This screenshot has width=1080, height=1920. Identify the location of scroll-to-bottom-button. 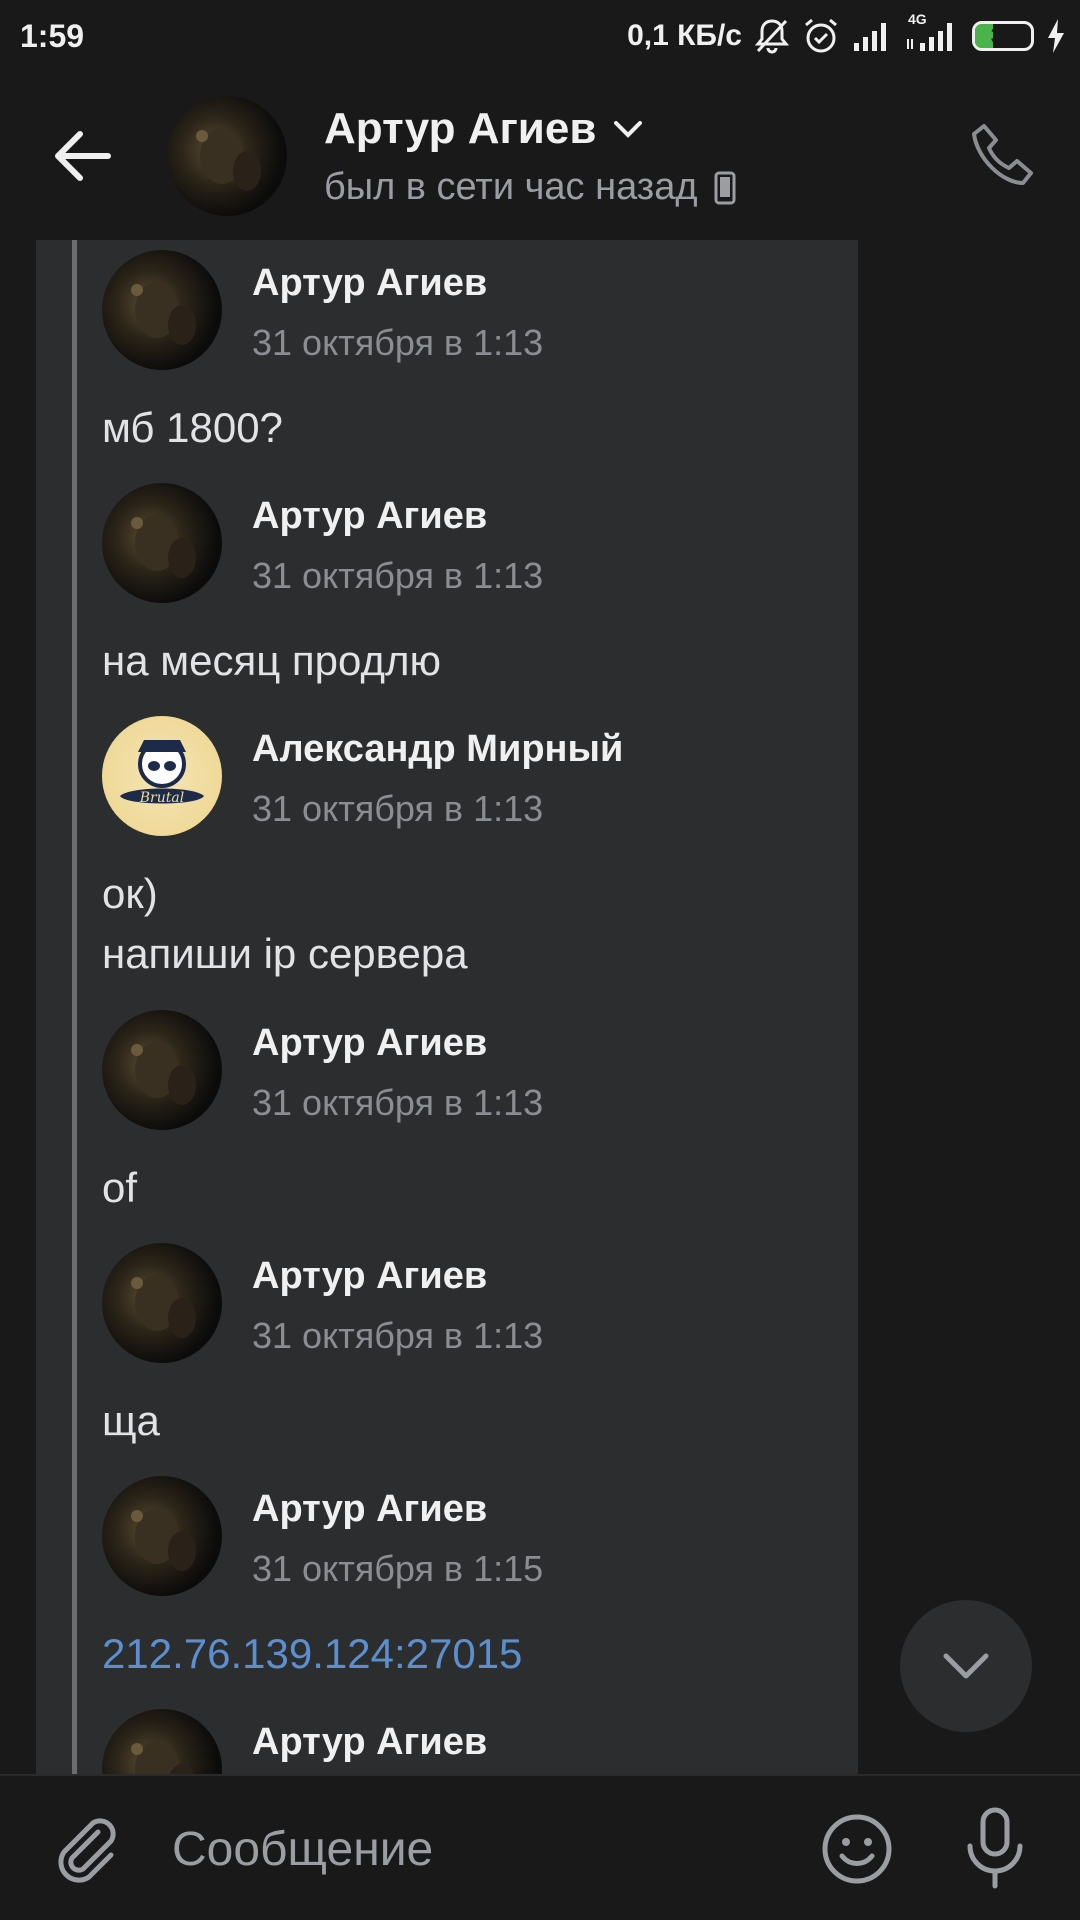
(966, 1666).